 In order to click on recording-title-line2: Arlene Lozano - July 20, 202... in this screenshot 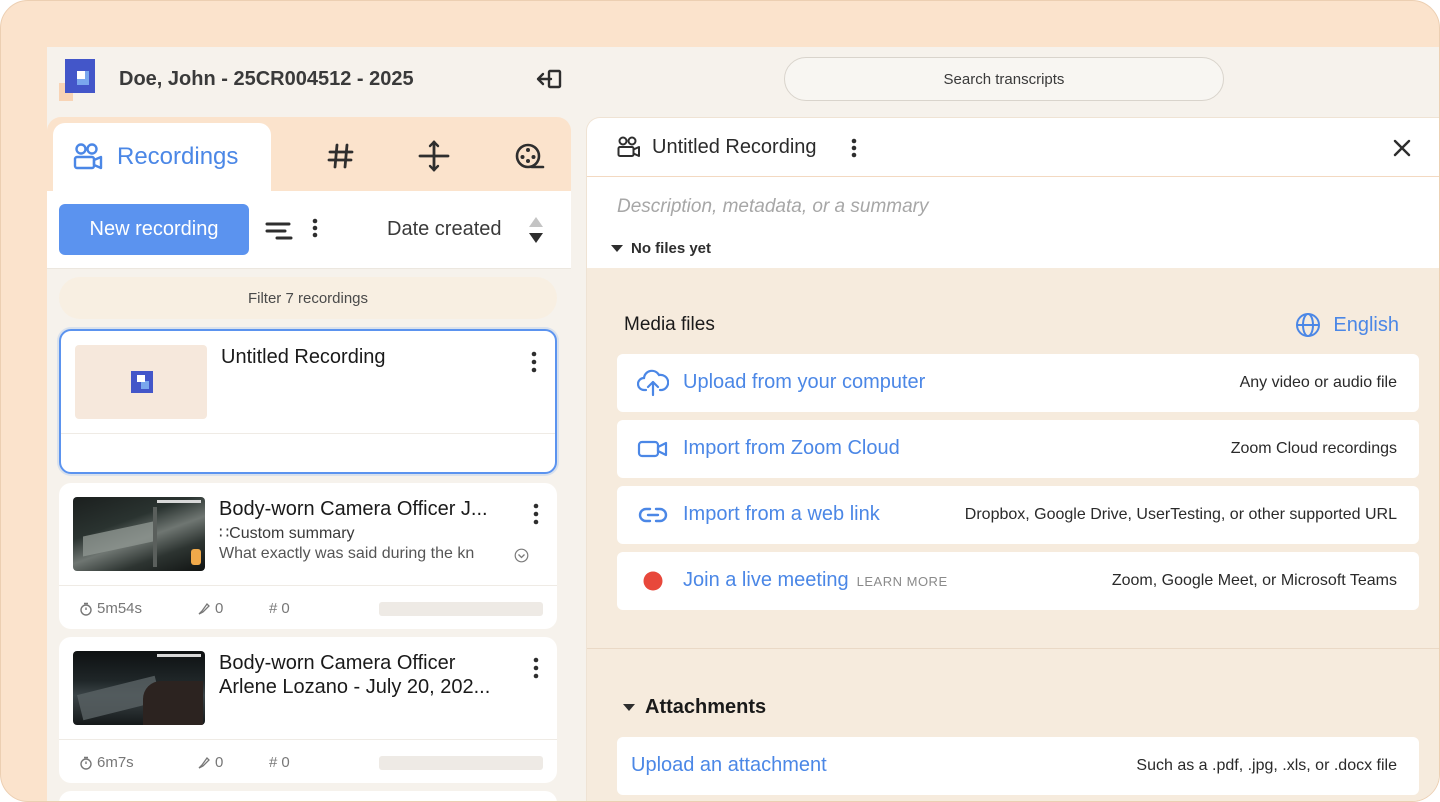, I will do `click(355, 687)`.